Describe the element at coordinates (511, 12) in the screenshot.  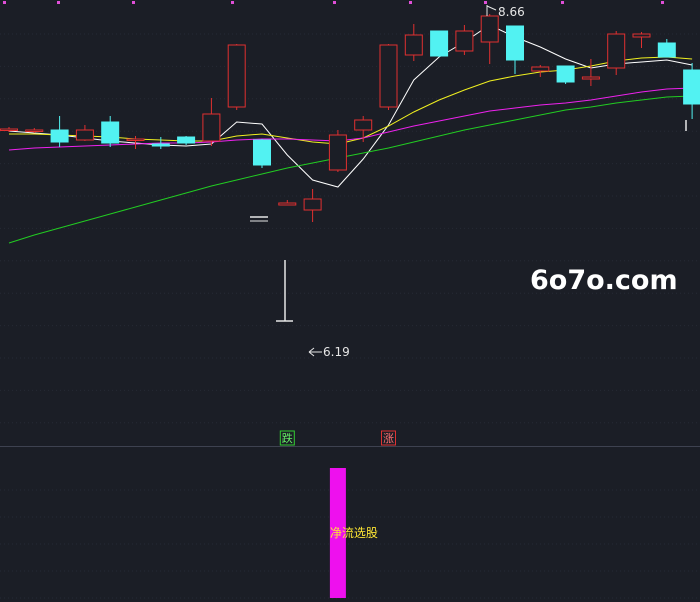
I see `high-price-label: 8.66` at that location.